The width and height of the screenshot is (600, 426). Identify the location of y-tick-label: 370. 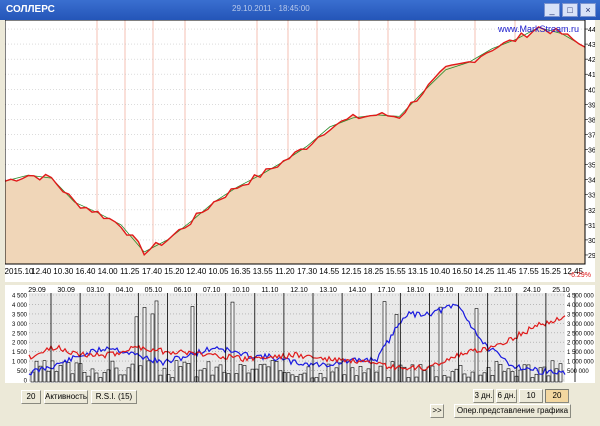
(591, 135).